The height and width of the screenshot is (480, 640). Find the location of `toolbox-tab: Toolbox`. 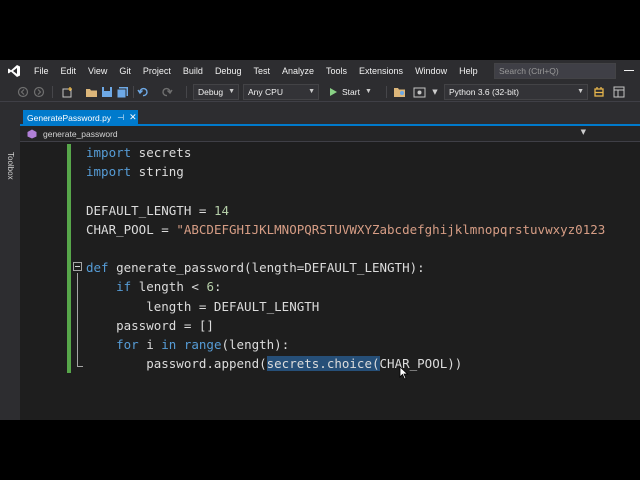

toolbox-tab: Toolbox is located at coordinates (10, 166).